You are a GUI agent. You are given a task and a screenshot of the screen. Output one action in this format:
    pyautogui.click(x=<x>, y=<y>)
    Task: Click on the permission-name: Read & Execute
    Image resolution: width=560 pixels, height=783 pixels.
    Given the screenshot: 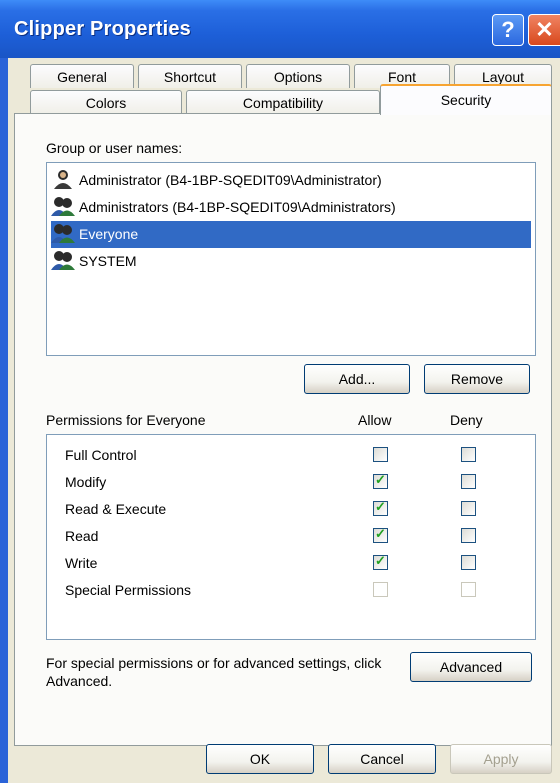 What is the action you would take?
    pyautogui.click(x=116, y=509)
    